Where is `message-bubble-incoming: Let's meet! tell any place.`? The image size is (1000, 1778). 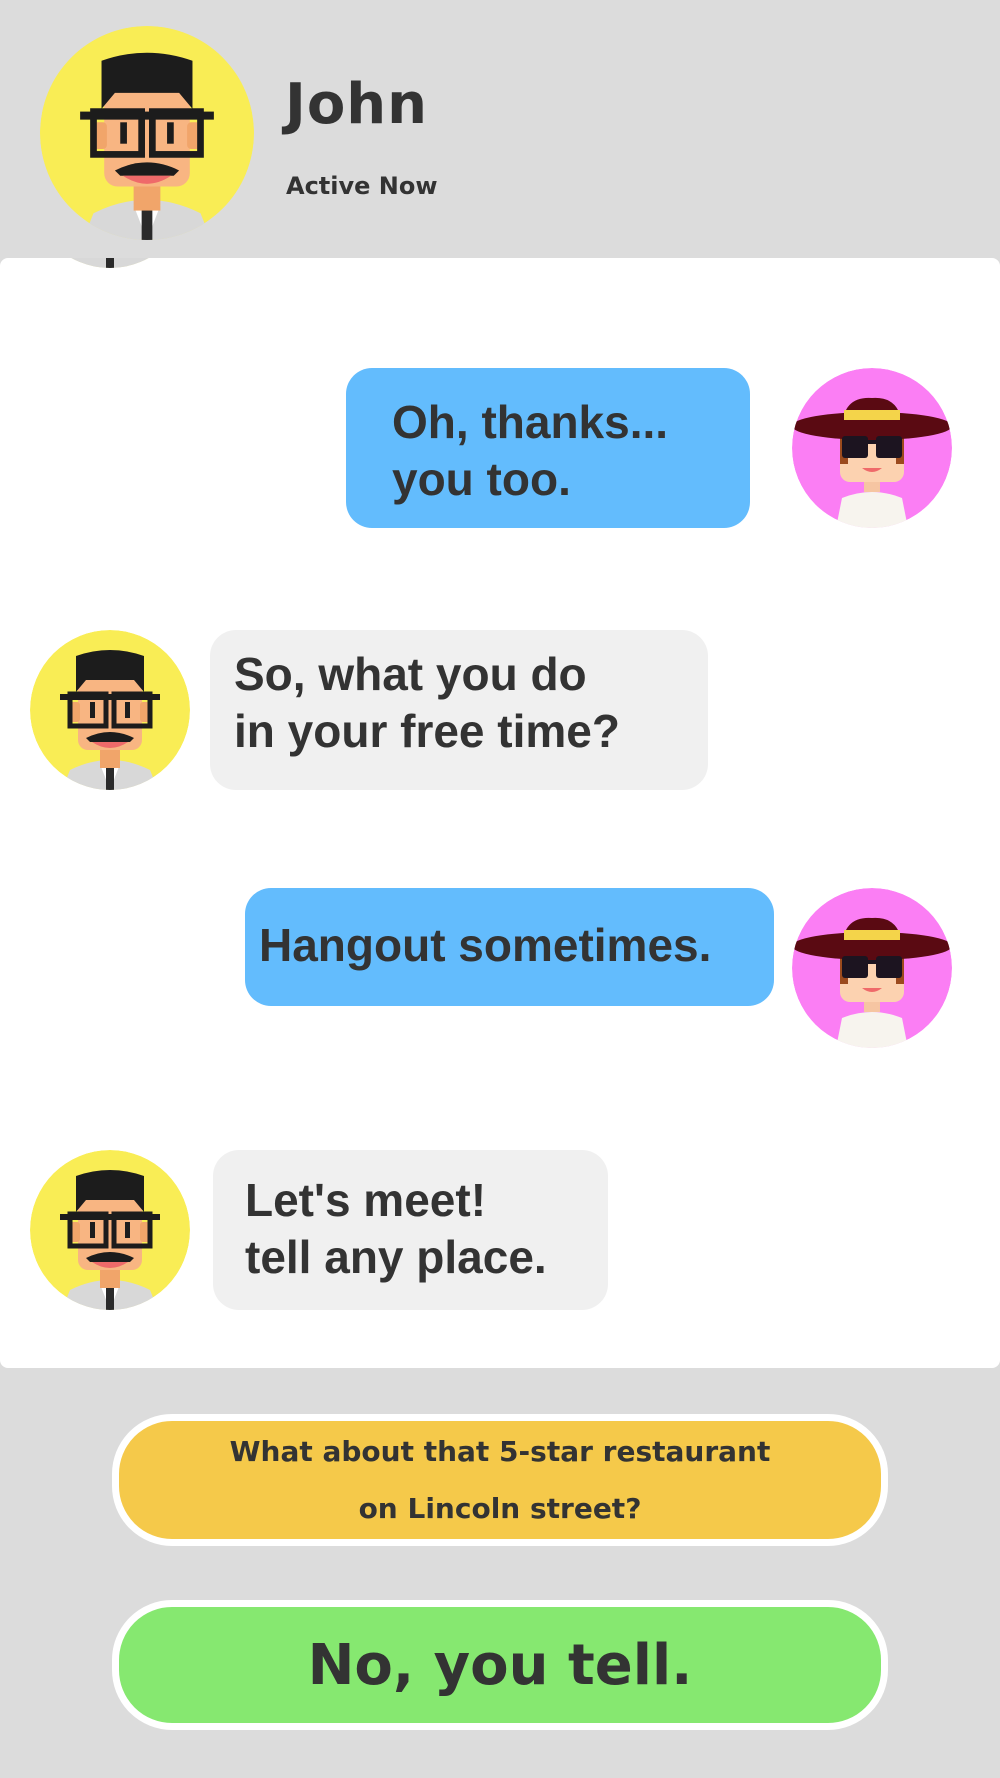
message-bubble-incoming: Let's meet! tell any place. is located at coordinates (410, 1230).